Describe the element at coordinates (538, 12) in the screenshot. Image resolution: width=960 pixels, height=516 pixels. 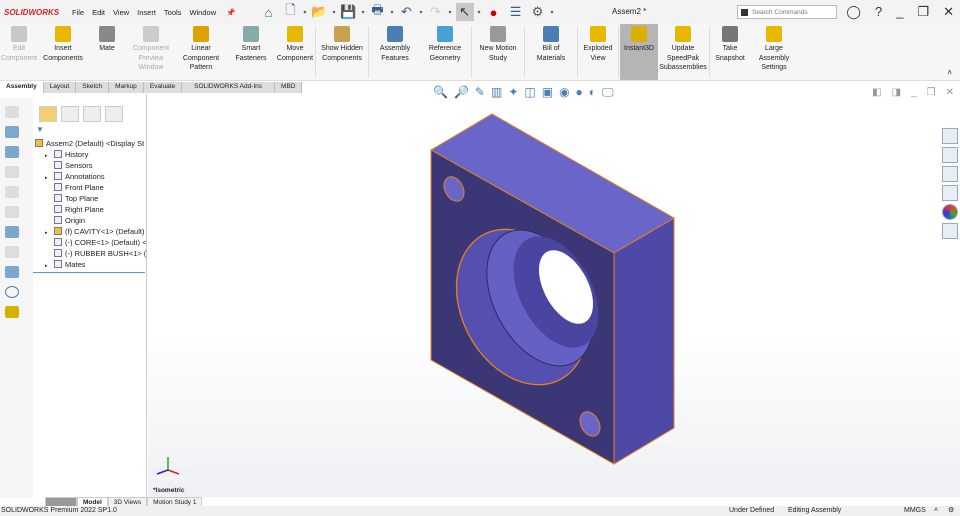
I see `options-gear-icon: ⚙` at that location.